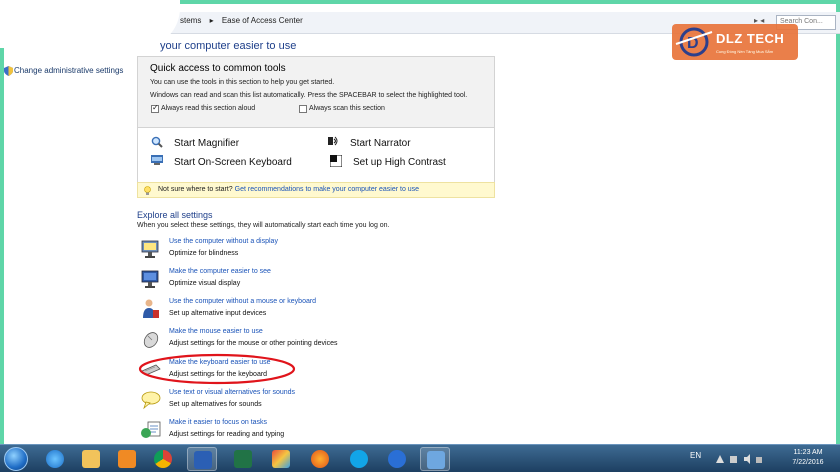 The height and width of the screenshot is (472, 840). What do you see at coordinates (195, 189) in the screenshot?
I see `hint-prefix: Not sure where to start?` at bounding box center [195, 189].